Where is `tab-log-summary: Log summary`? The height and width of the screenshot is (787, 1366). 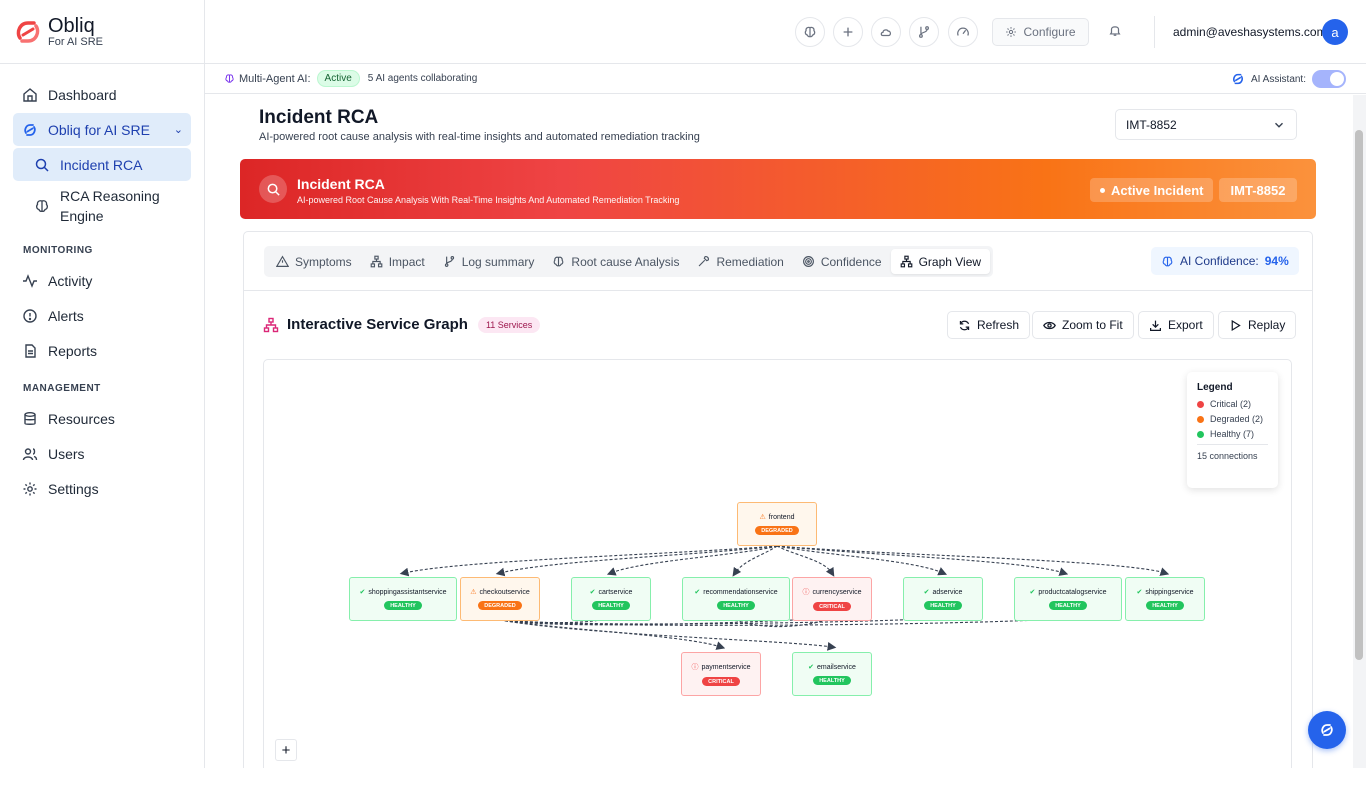
tab-log-summary: Log summary is located at coordinates (489, 261).